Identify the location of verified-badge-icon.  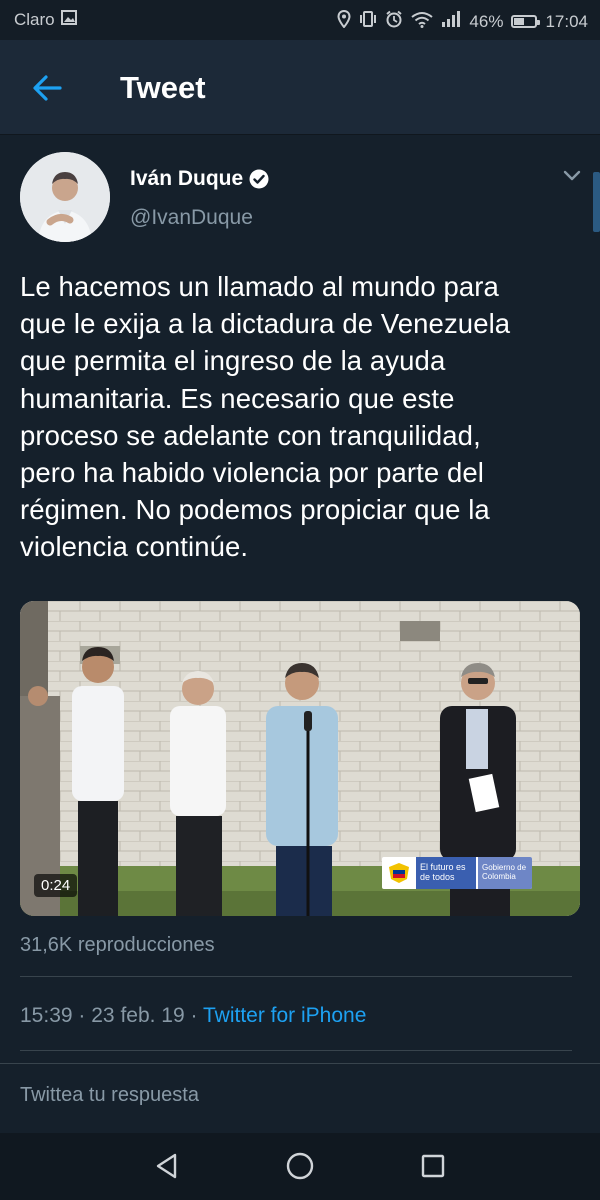
(259, 179).